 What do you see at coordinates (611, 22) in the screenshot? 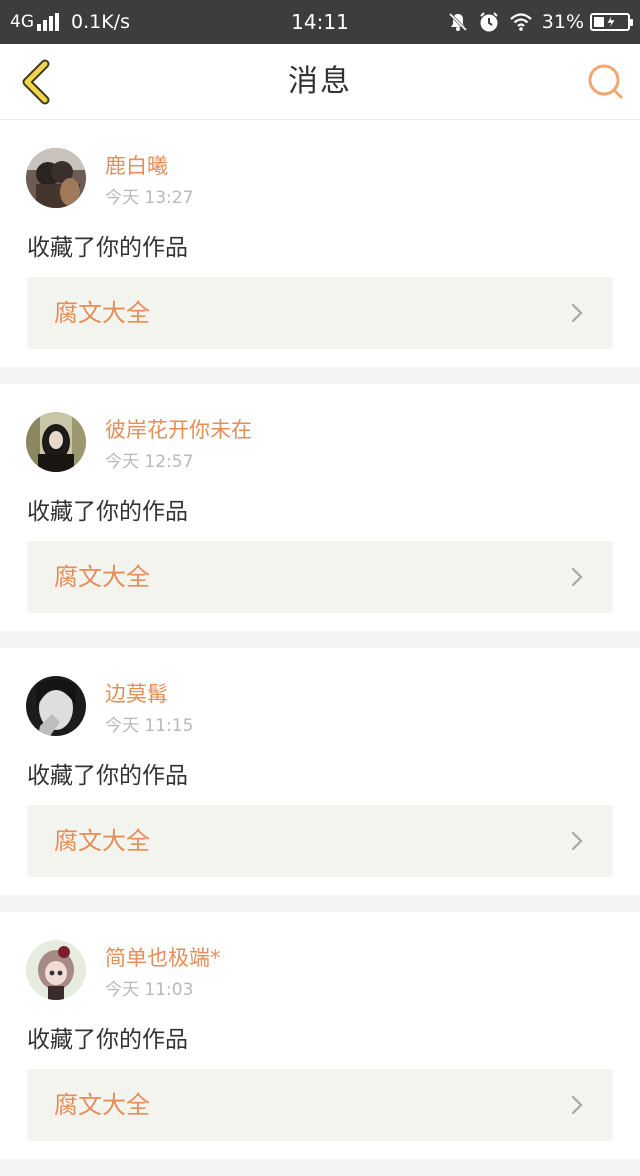
I see `battery-icon` at bounding box center [611, 22].